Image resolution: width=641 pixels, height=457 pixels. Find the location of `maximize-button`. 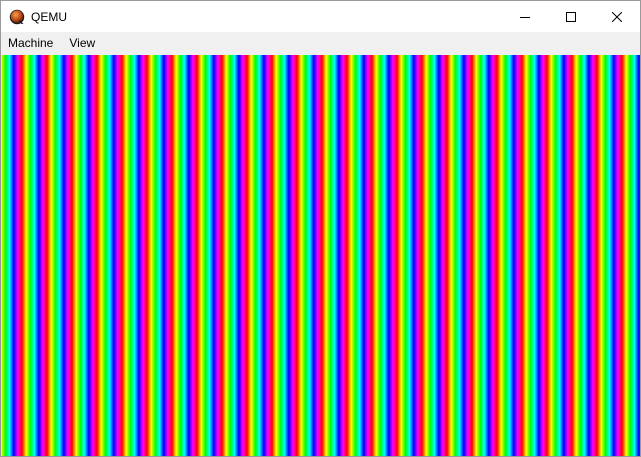

maximize-button is located at coordinates (571, 16).